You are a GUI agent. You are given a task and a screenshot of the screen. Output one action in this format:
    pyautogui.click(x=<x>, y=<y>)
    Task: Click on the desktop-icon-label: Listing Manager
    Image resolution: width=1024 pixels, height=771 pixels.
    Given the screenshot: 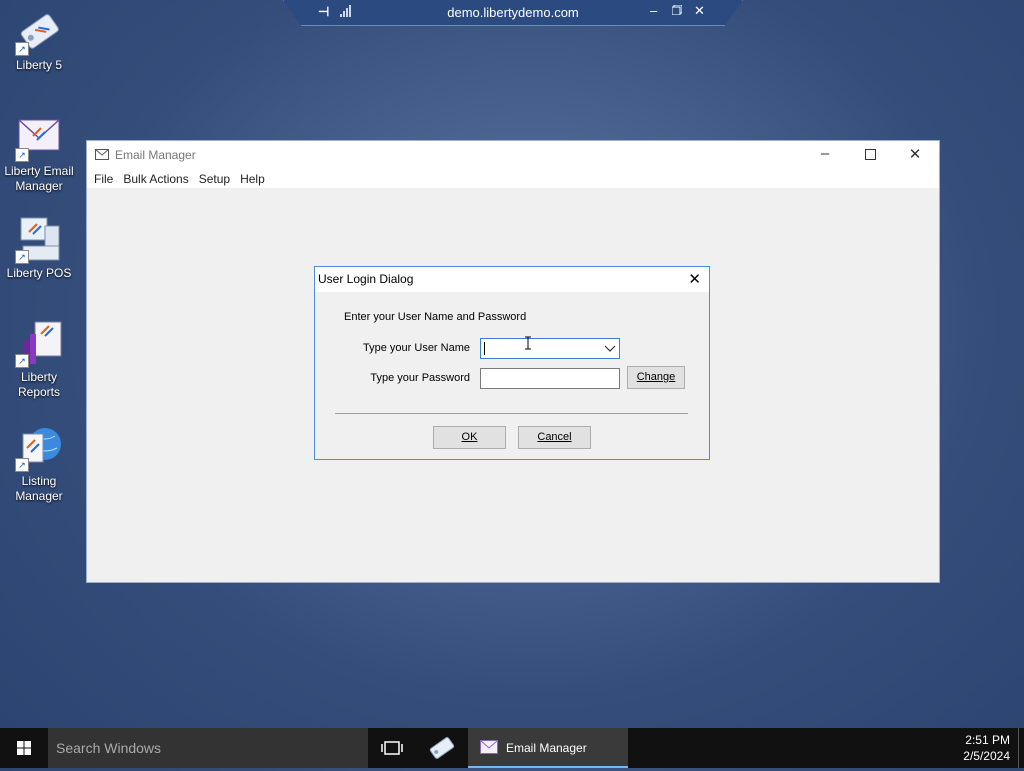 What is the action you would take?
    pyautogui.click(x=39, y=488)
    